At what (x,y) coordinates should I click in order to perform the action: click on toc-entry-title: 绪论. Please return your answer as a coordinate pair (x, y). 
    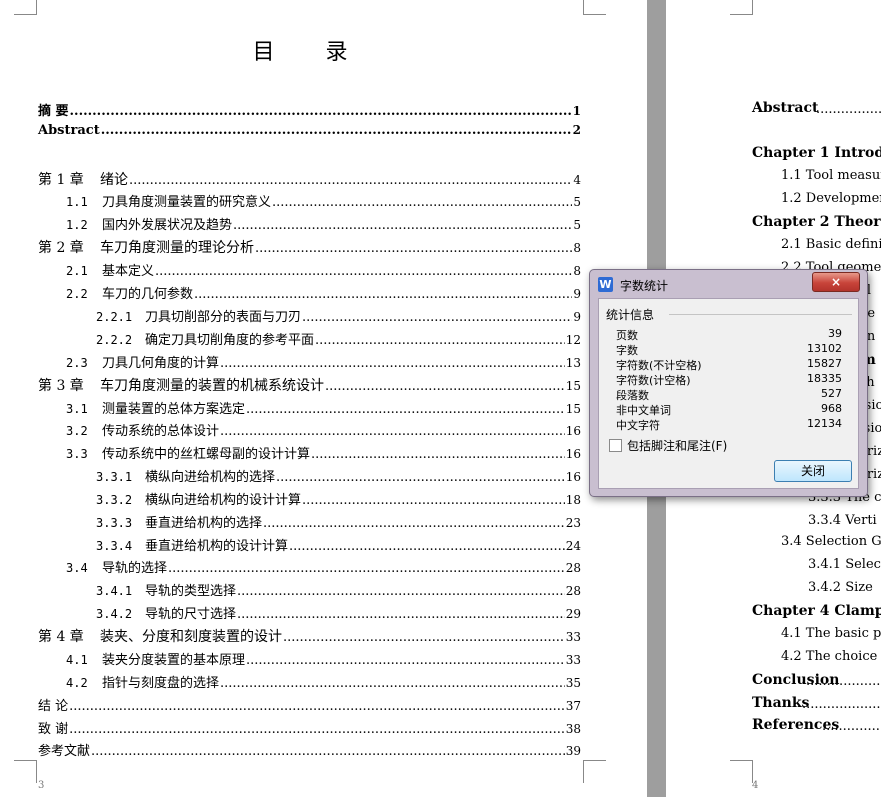
    Looking at the image, I should click on (114, 180).